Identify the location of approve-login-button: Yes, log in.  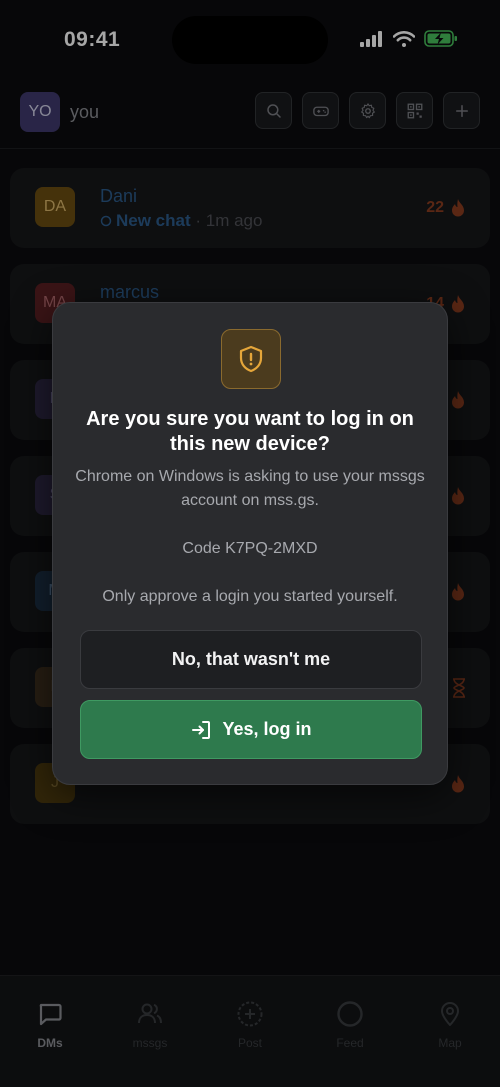
(251, 729).